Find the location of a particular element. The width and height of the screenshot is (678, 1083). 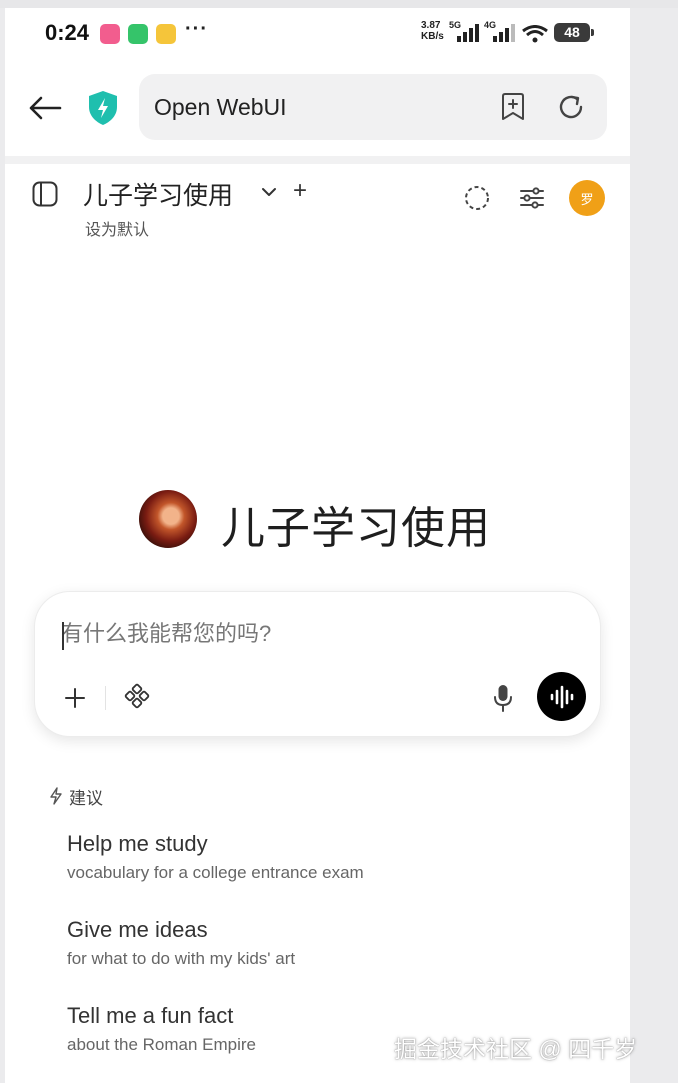

suggestions-header: 建议 is located at coordinates (76, 797).